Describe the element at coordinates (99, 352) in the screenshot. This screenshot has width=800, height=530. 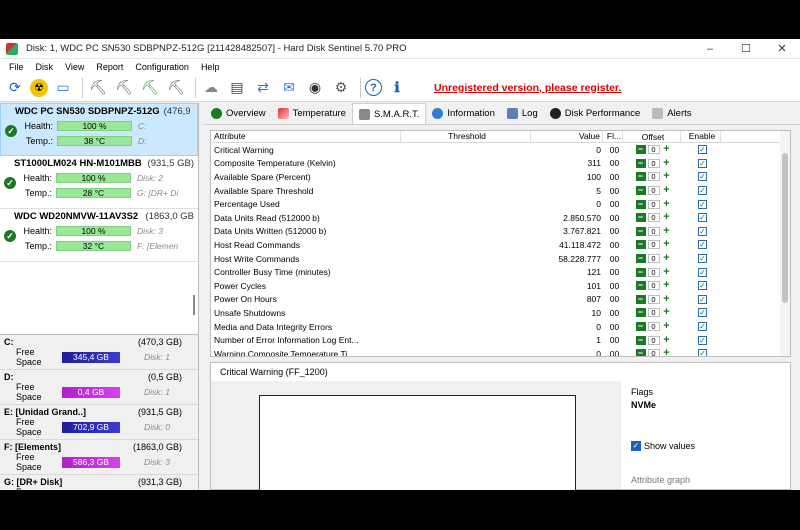
I see `volume-card: C: (470,3 GB) Free Space 345,4 GB Disk: 1` at that location.